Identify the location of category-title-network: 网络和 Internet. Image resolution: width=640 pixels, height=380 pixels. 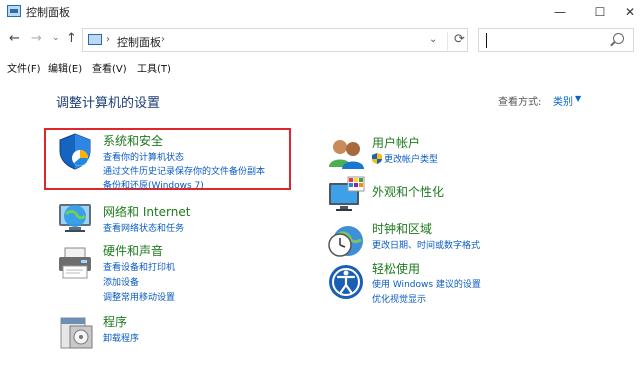
(146, 211).